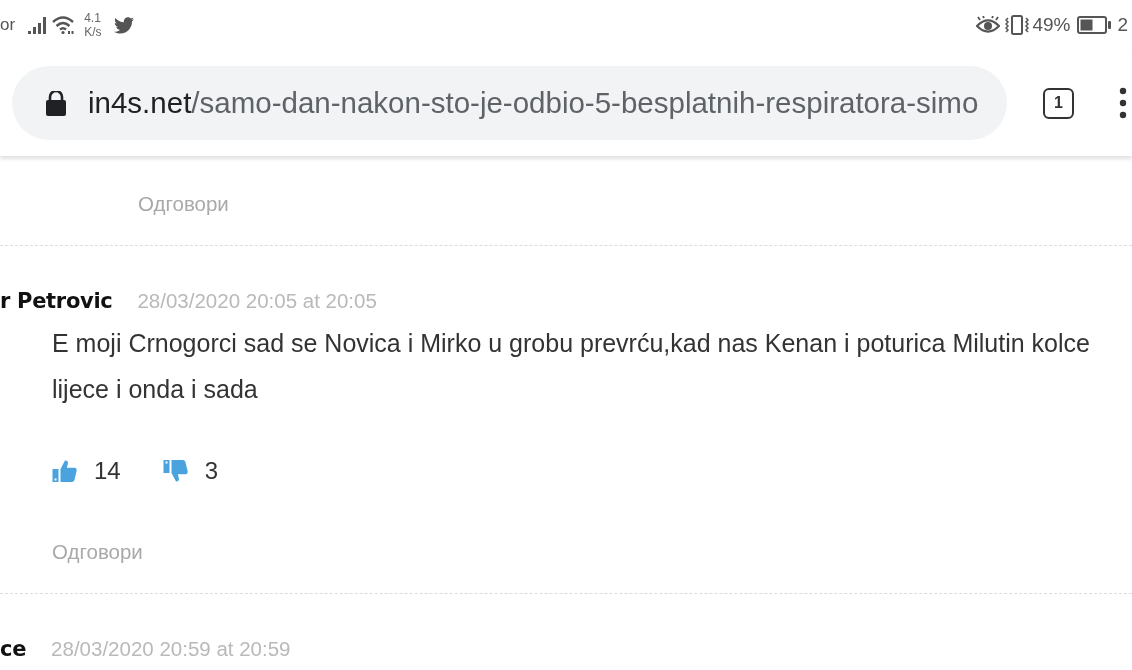 This screenshot has height=670, width=1132. Describe the element at coordinates (988, 25) in the screenshot. I see `eye-icon` at that location.